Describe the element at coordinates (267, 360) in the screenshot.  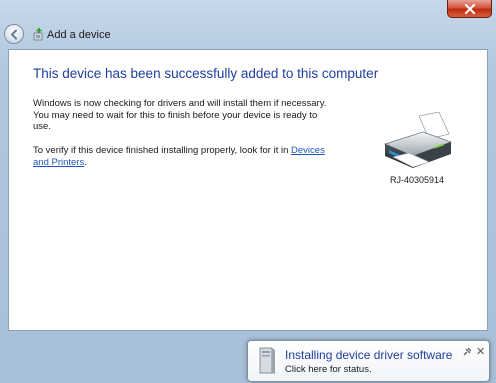
I see `driver-install-icon` at that location.